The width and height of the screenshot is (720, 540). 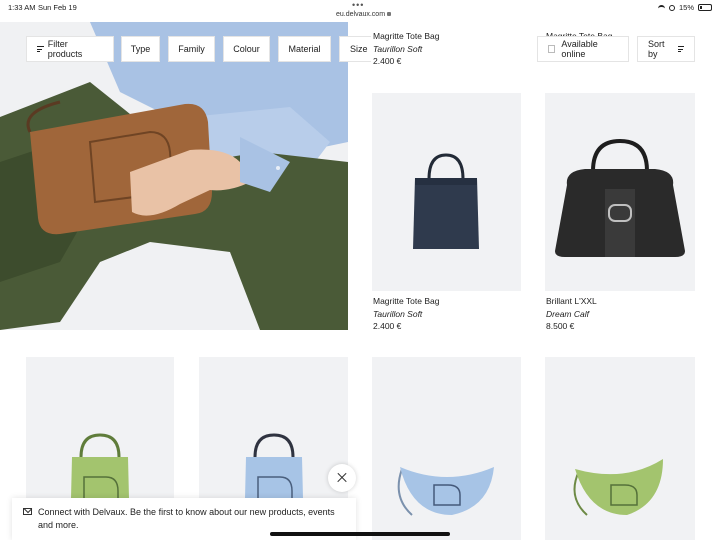 What do you see at coordinates (57, 7) in the screenshot?
I see `status-date: Sun Feb 19` at bounding box center [57, 7].